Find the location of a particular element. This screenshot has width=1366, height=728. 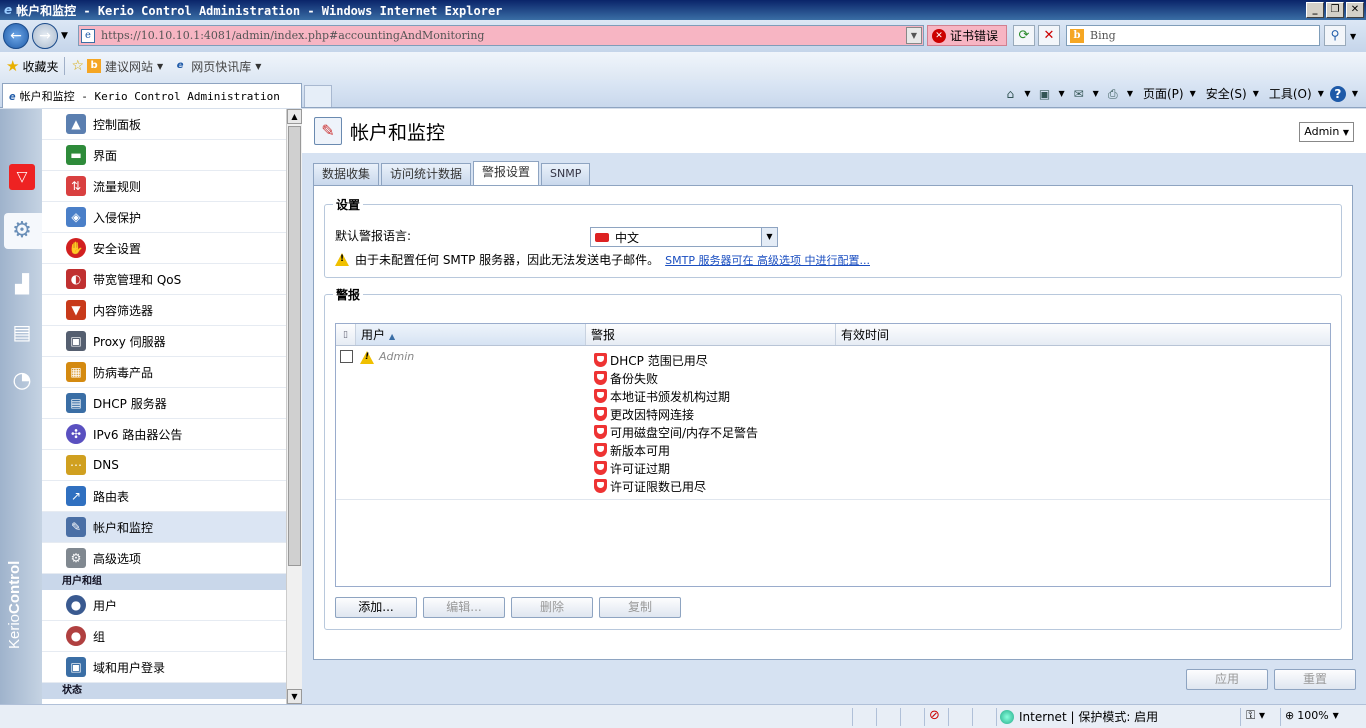

alert-language-select: 中文 ▼ is located at coordinates (684, 237).